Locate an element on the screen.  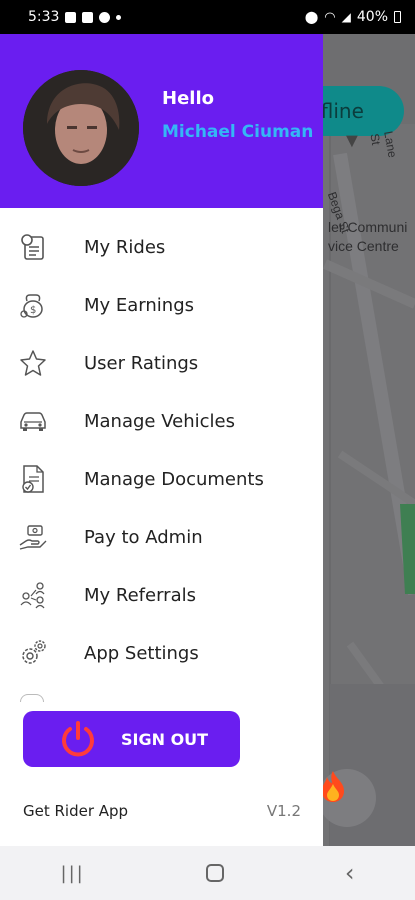
menu-label: User Ratings is located at coordinates (141, 363).